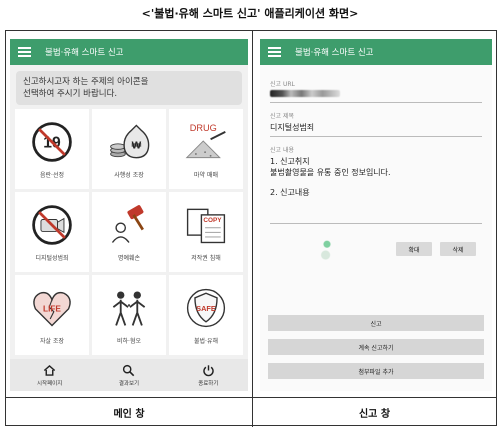  Describe the element at coordinates (129, 52) in the screenshot. I see `main-app-bar: 불법·유해 스마트 신고` at that location.